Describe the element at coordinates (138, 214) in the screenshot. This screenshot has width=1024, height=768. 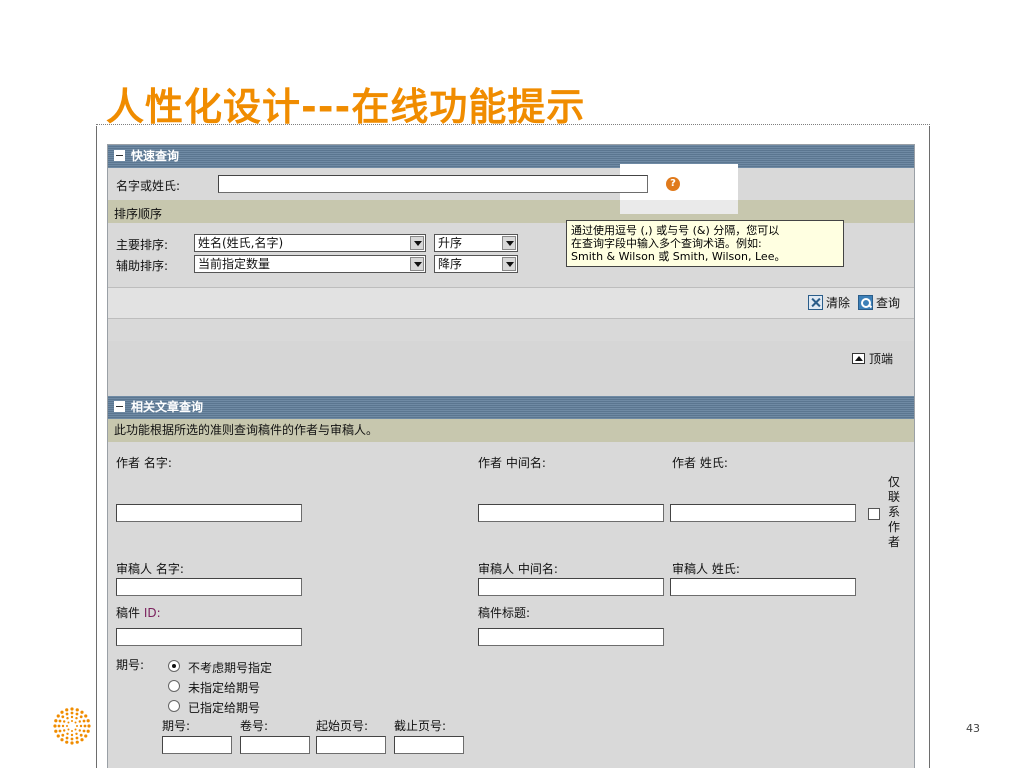
I see `sort-order-label: 排序顺序` at that location.